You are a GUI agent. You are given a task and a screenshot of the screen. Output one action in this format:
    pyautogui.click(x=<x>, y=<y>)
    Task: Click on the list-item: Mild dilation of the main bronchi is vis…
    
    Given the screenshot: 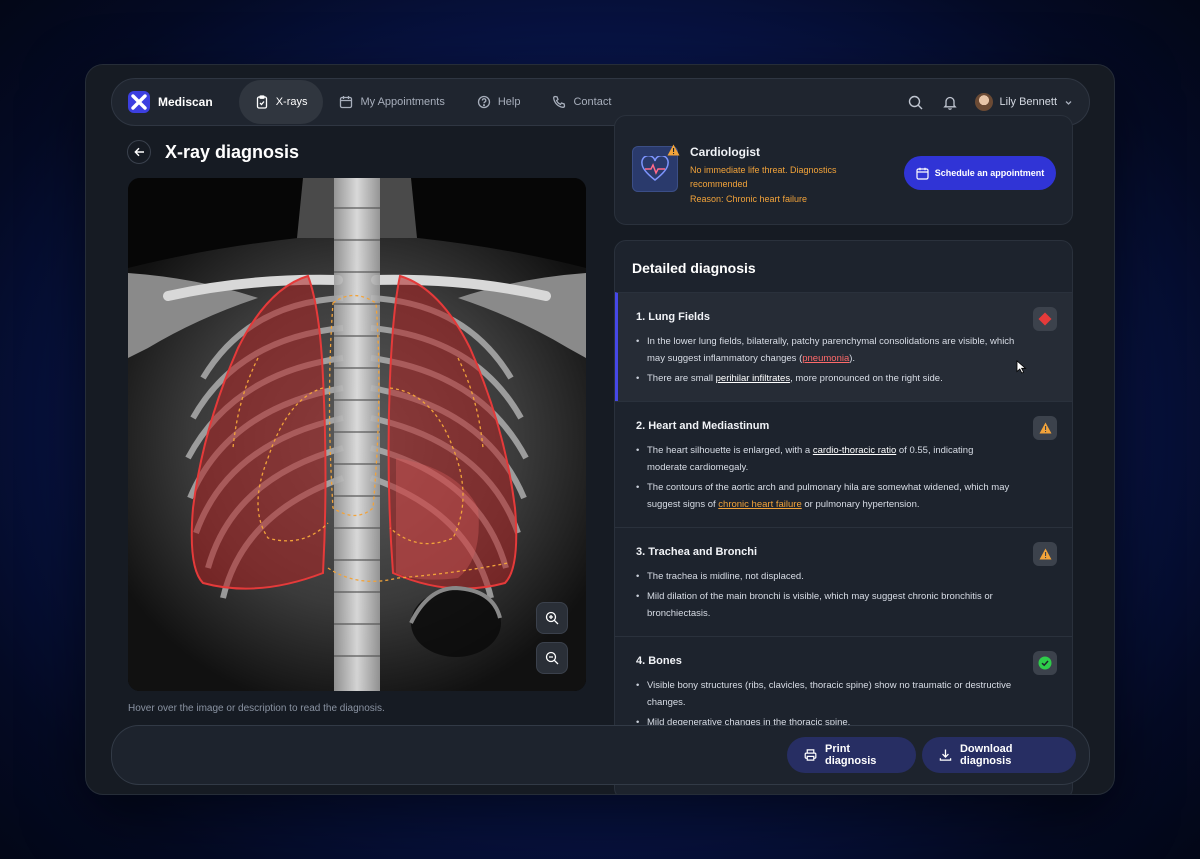 What is the action you would take?
    pyautogui.click(x=826, y=605)
    